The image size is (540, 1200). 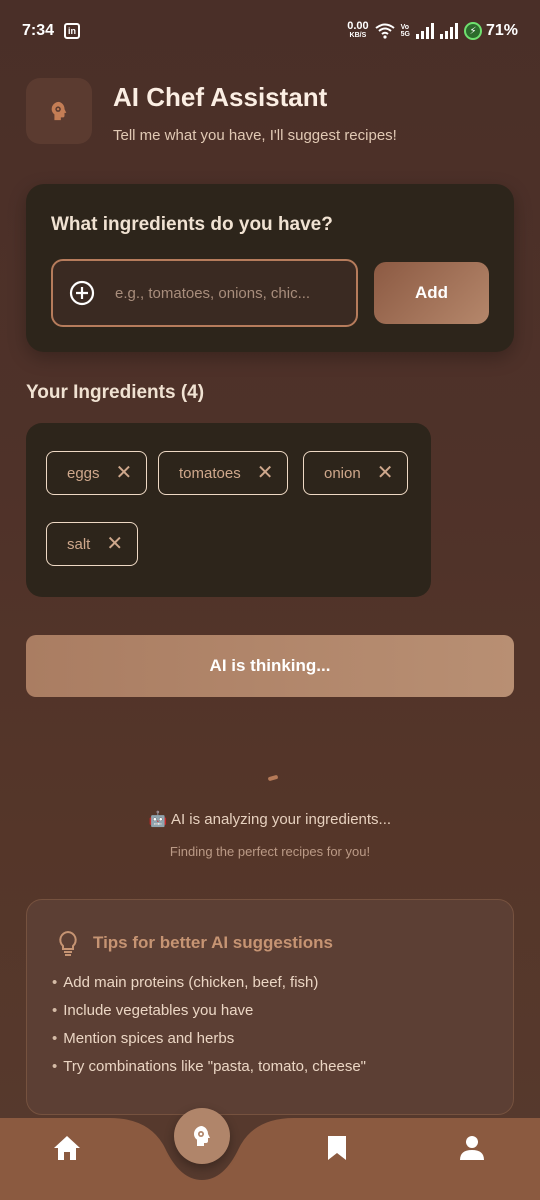 I want to click on ingredient-question: What ingredients do you have?, so click(x=192, y=224).